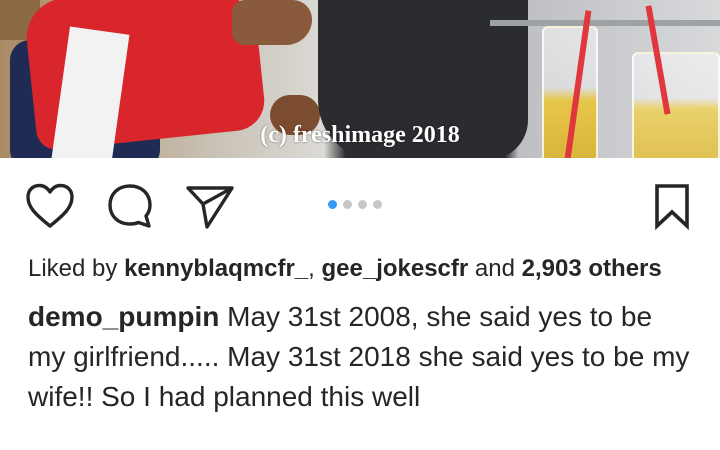 This screenshot has height=450, width=720. What do you see at coordinates (605, 23) in the screenshot?
I see `photo-rail` at bounding box center [605, 23].